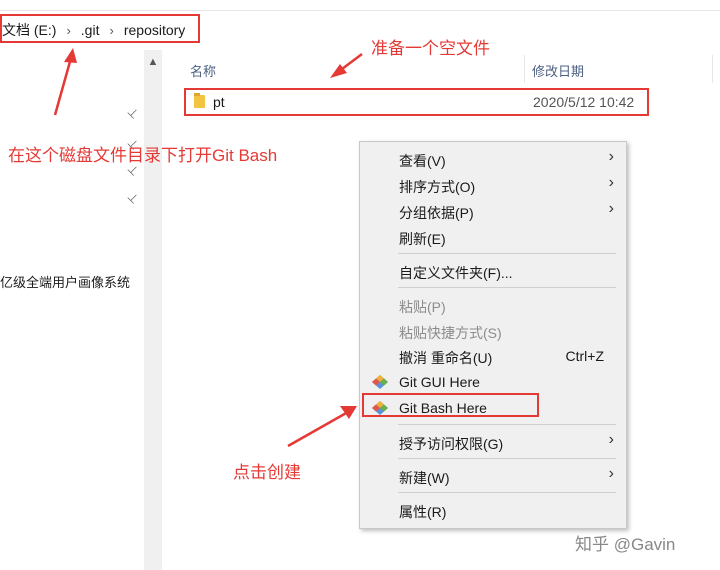  I want to click on annotation-click-create: 点击创建, so click(267, 472).